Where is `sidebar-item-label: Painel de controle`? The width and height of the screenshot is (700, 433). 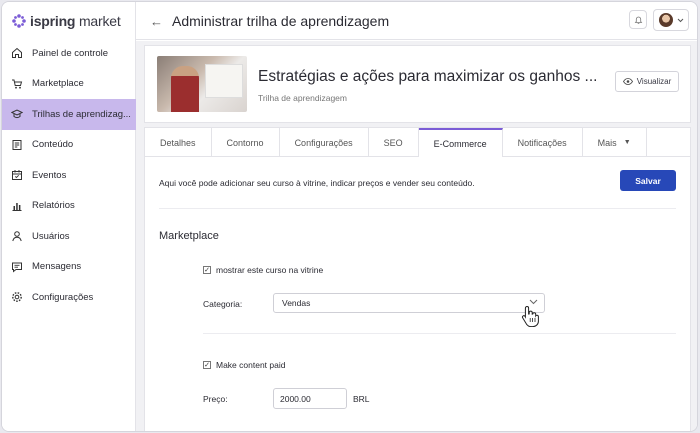
sidebar-item-label: Painel de controle is located at coordinates (70, 53).